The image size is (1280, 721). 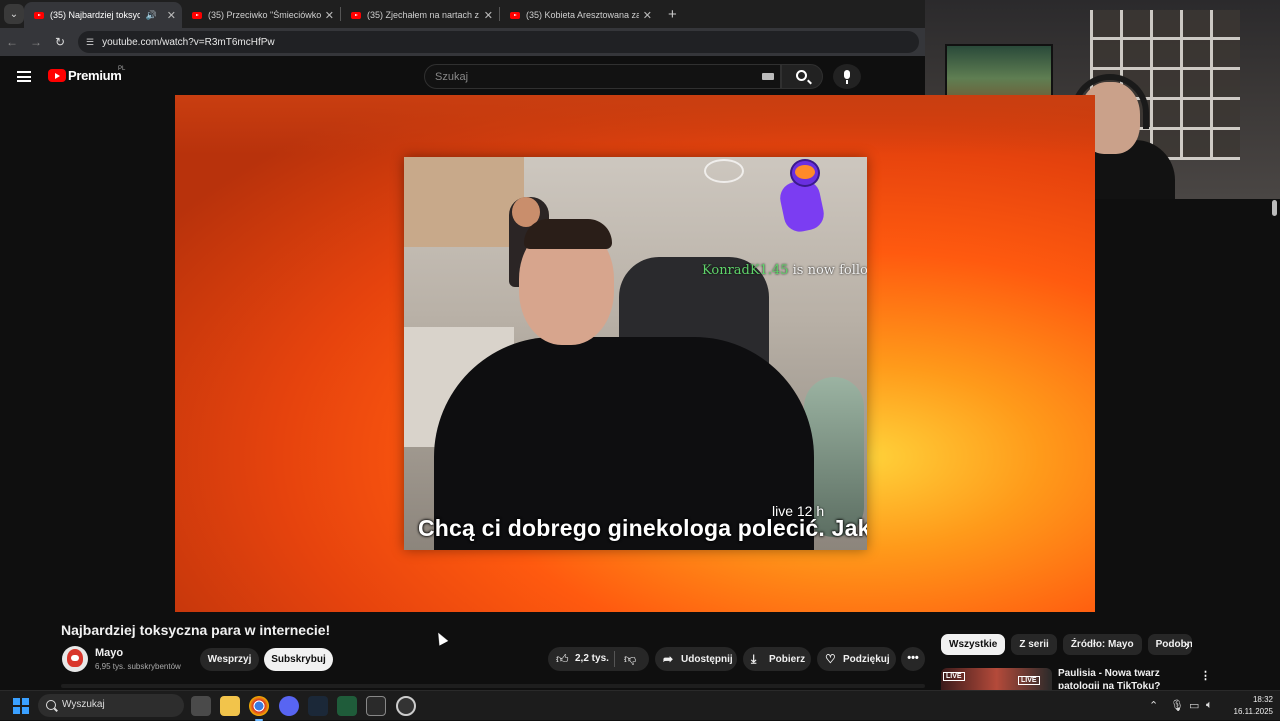 I want to click on chrome-icon, so click(x=259, y=708).